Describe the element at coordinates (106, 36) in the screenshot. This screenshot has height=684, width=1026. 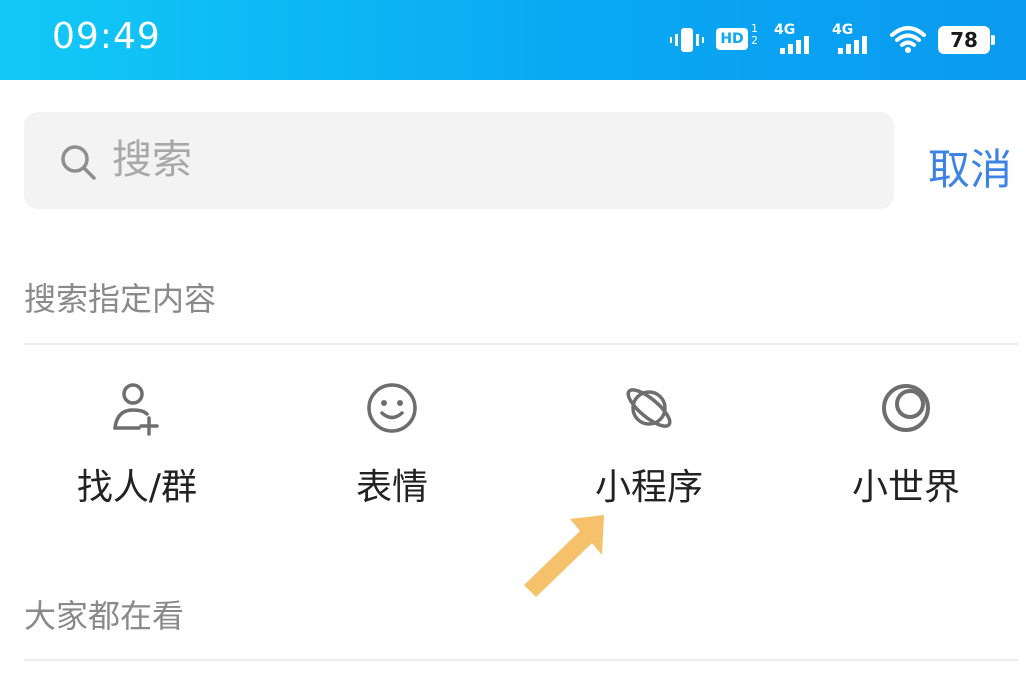
I see `clock: 09:49` at that location.